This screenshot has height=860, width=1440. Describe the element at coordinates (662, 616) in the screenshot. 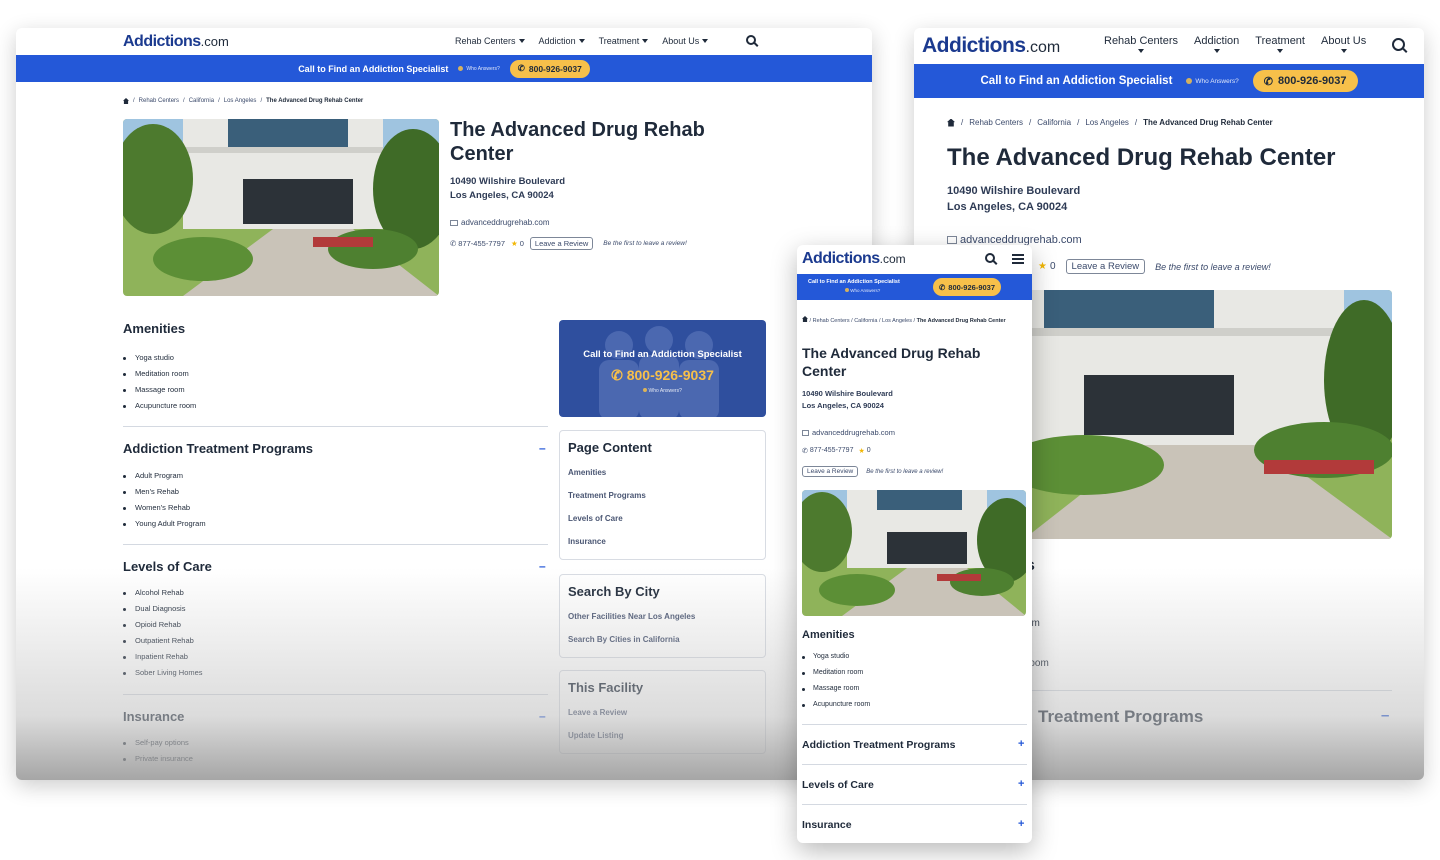

I see `city-link: Other Facilities Near Los Angeles` at that location.